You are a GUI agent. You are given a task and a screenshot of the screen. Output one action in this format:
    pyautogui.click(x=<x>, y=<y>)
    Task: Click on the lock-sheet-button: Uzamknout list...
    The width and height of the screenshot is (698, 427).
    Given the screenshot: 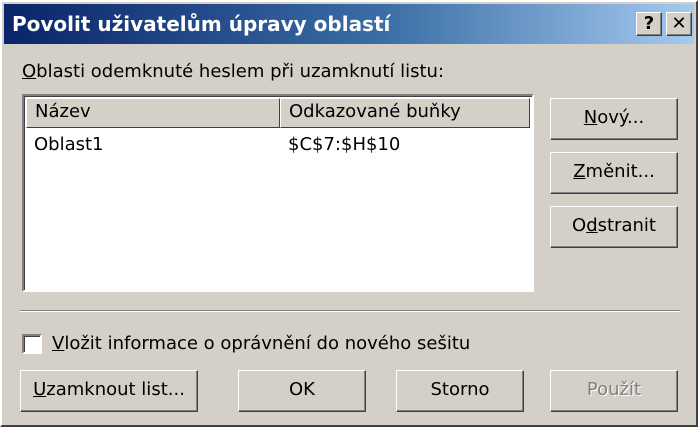 What is the action you would take?
    pyautogui.click(x=109, y=391)
    